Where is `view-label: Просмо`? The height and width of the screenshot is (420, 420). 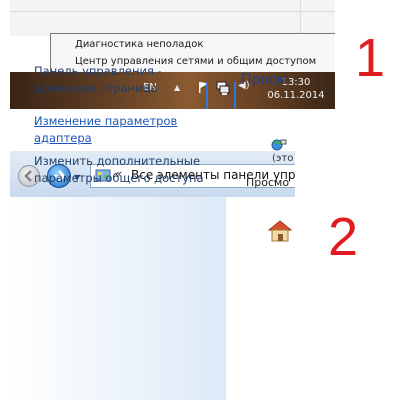
view-label: Просмо is located at coordinates (268, 182).